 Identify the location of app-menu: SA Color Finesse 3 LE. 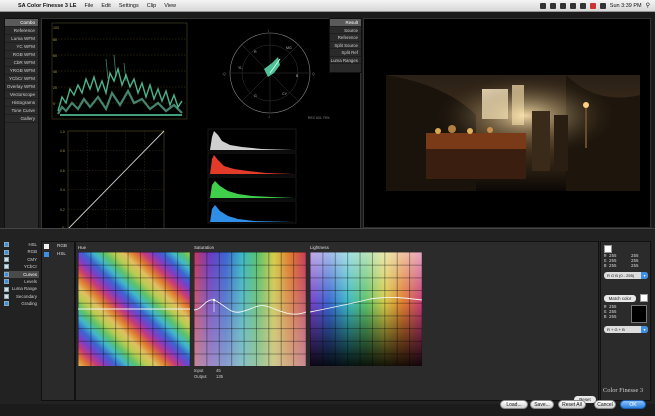
(47, 6).